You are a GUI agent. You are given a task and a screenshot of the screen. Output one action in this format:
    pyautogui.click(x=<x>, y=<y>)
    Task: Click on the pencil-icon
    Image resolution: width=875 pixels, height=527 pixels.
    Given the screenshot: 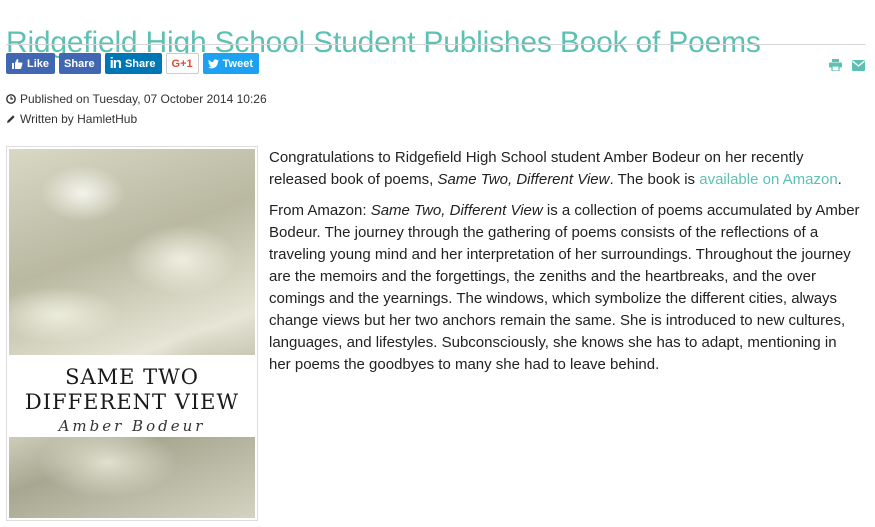 What is the action you would take?
    pyautogui.click(x=11, y=119)
    